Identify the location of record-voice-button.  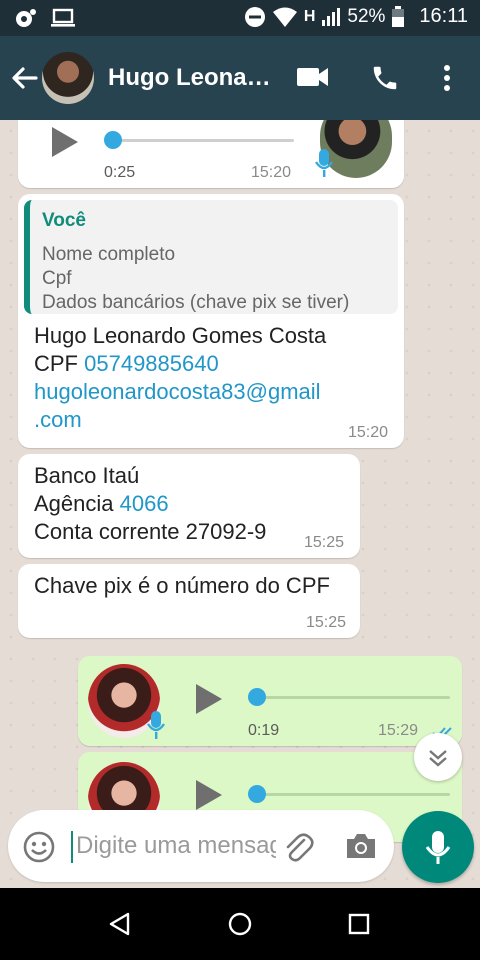
(438, 847).